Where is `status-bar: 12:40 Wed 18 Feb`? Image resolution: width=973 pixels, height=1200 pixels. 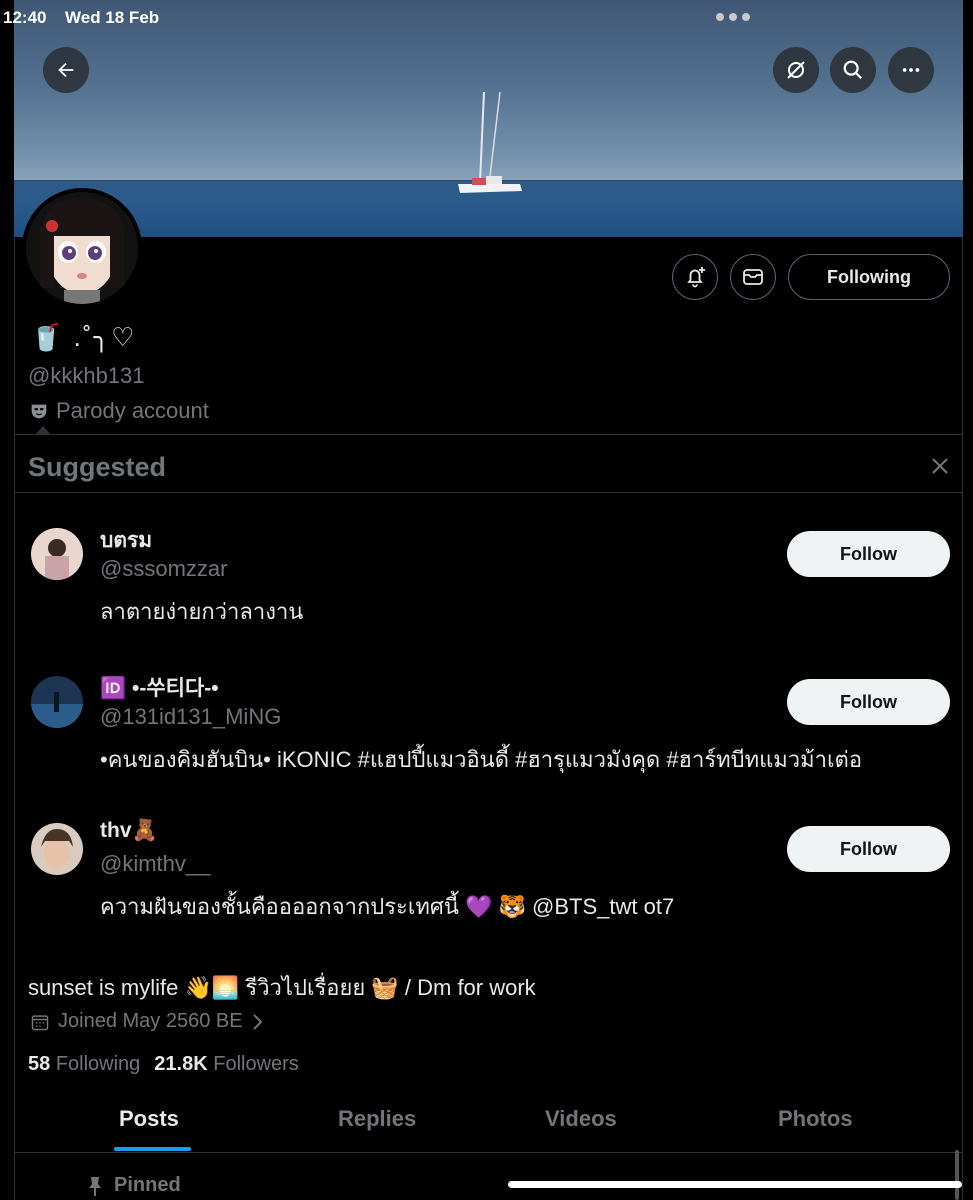
status-bar: 12:40 Wed 18 Feb is located at coordinates (486, 17).